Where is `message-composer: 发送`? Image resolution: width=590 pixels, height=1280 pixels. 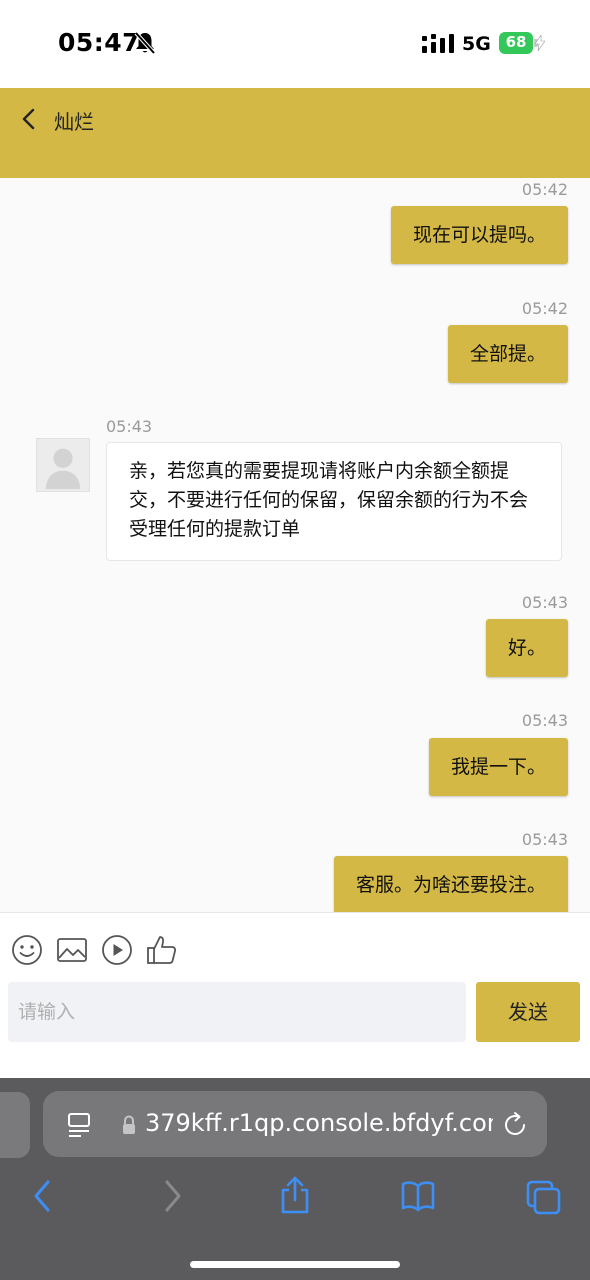
message-composer: 发送 is located at coordinates (295, 995).